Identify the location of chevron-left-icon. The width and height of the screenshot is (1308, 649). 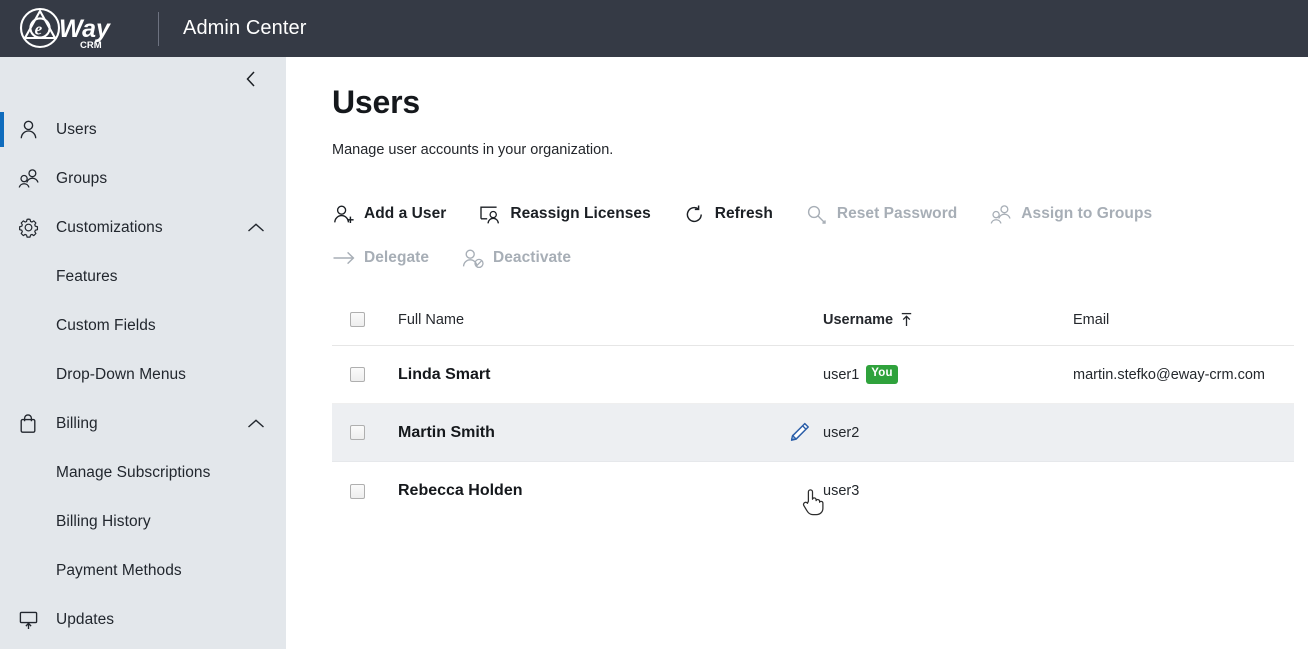
(250, 79).